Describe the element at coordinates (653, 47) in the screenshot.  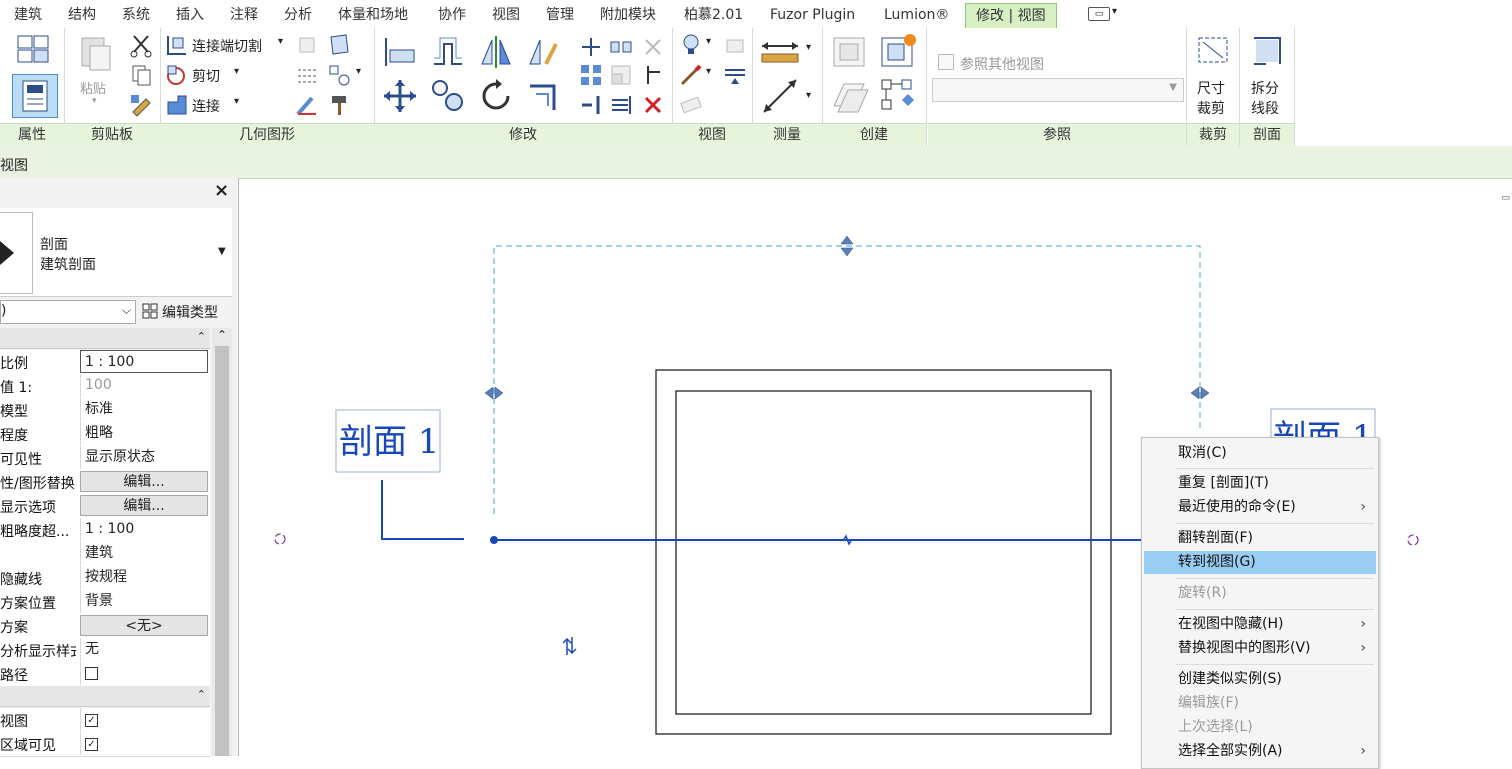
I see `pin-icon` at that location.